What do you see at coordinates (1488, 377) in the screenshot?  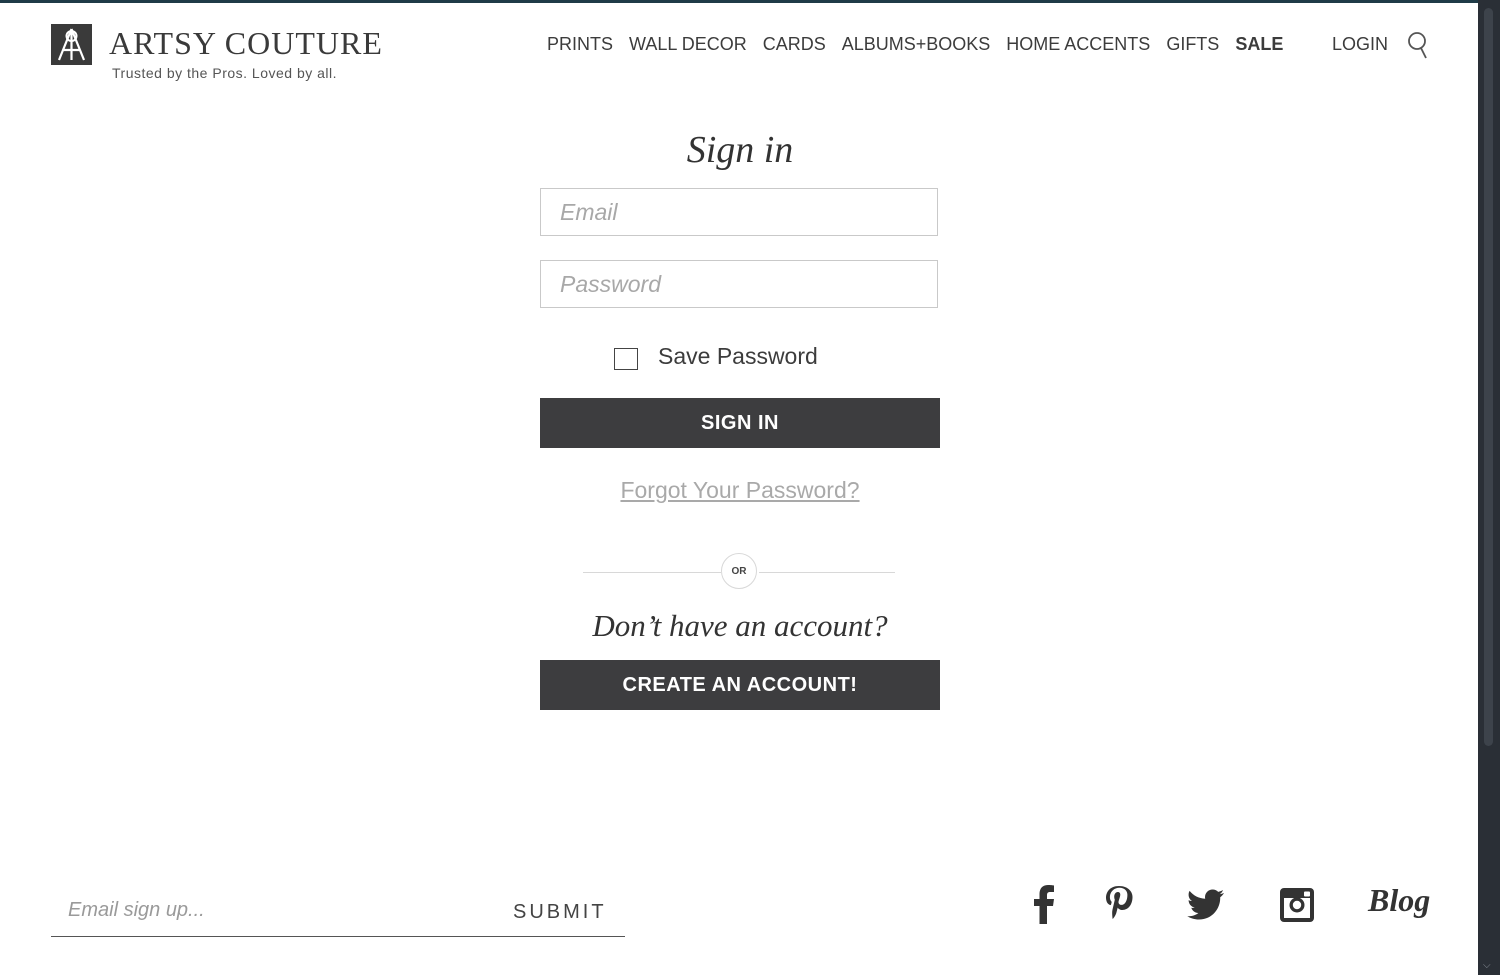 I see `scrollbar-thumb` at bounding box center [1488, 377].